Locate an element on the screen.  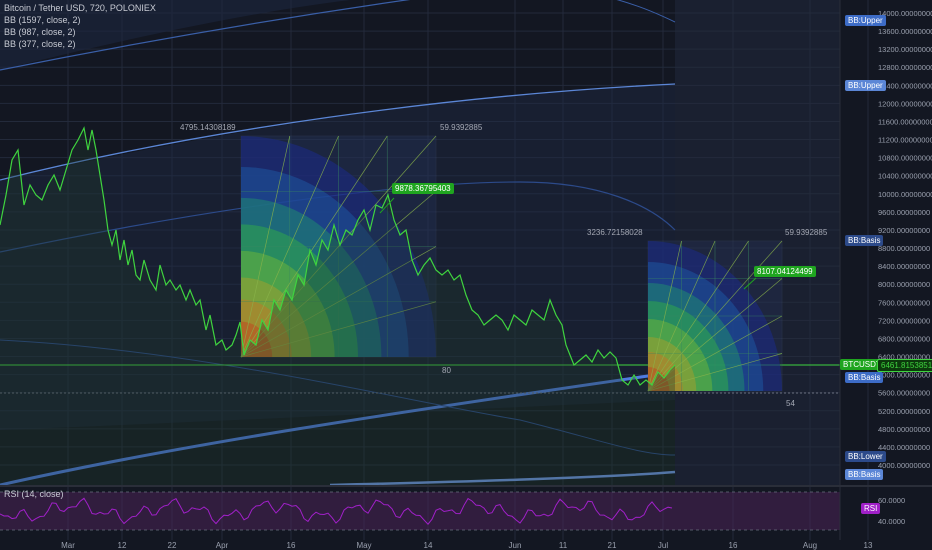
y-tick-label: 4400.00000000 is located at coordinates (904, 447).